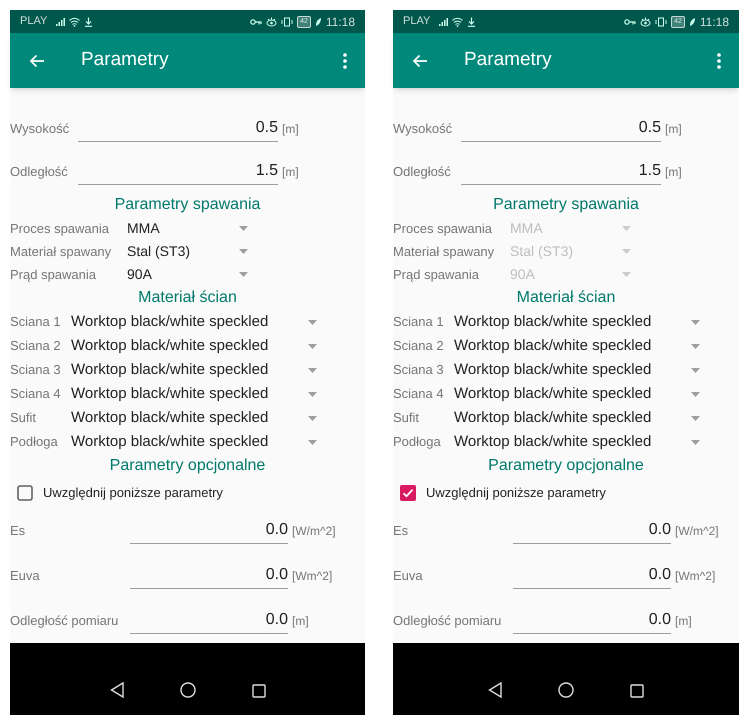  Describe the element at coordinates (436, 275) in the screenshot. I see `dropdown-label: Prąd spawania` at that location.